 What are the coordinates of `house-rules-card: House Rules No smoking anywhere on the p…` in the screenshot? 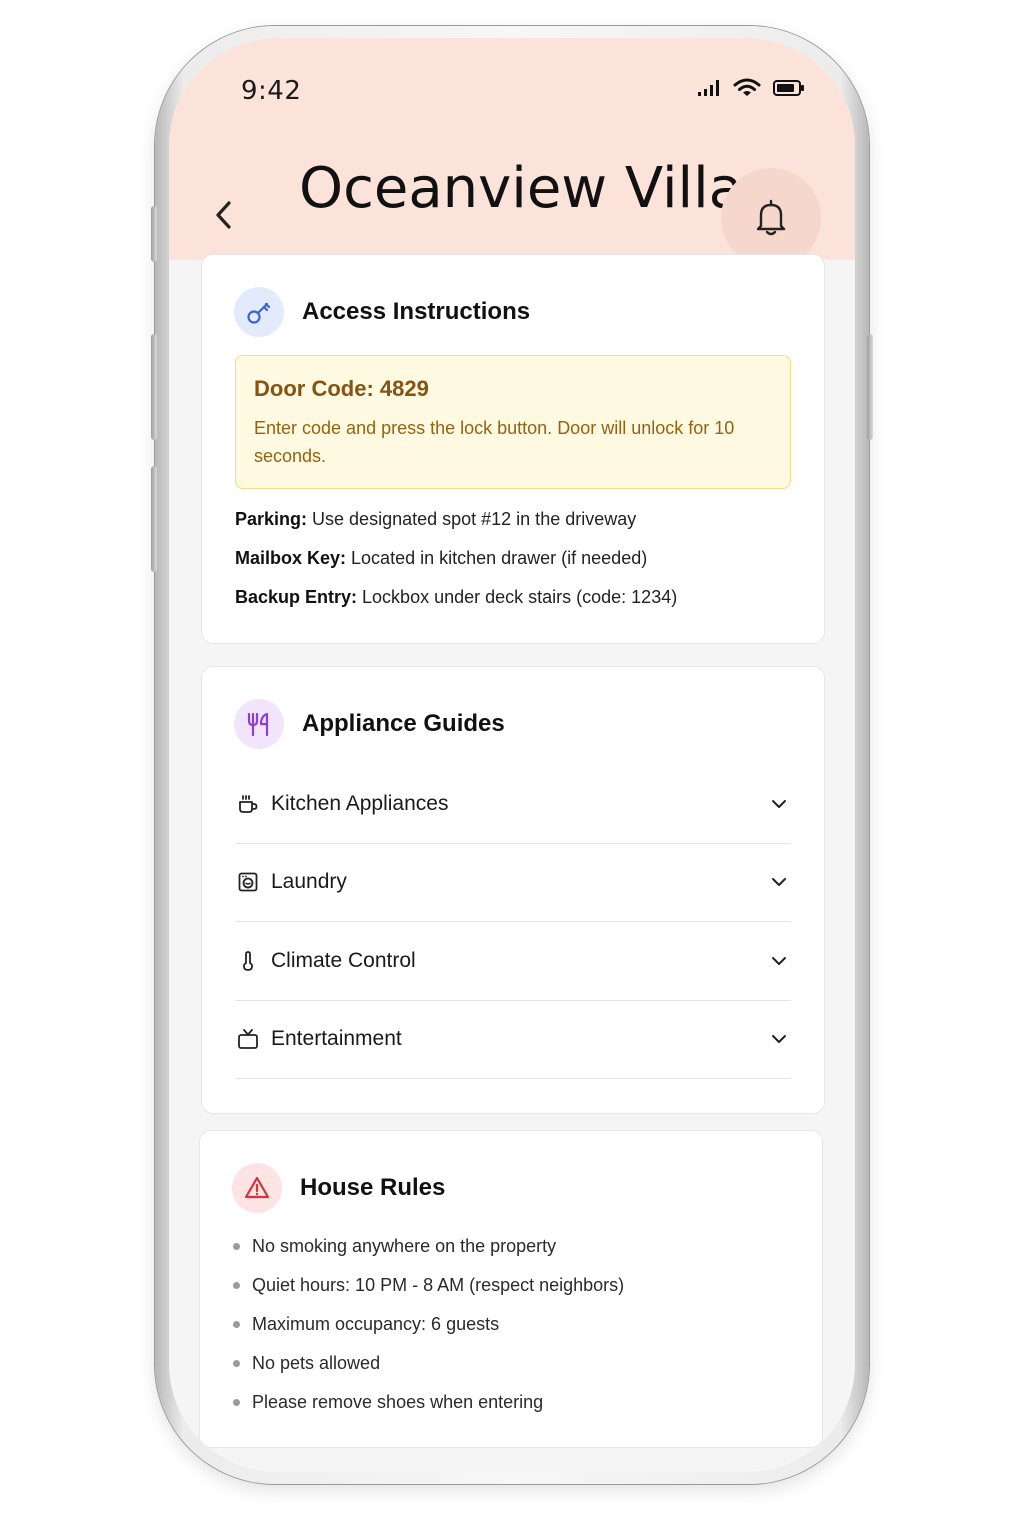 It's located at (511, 1289).